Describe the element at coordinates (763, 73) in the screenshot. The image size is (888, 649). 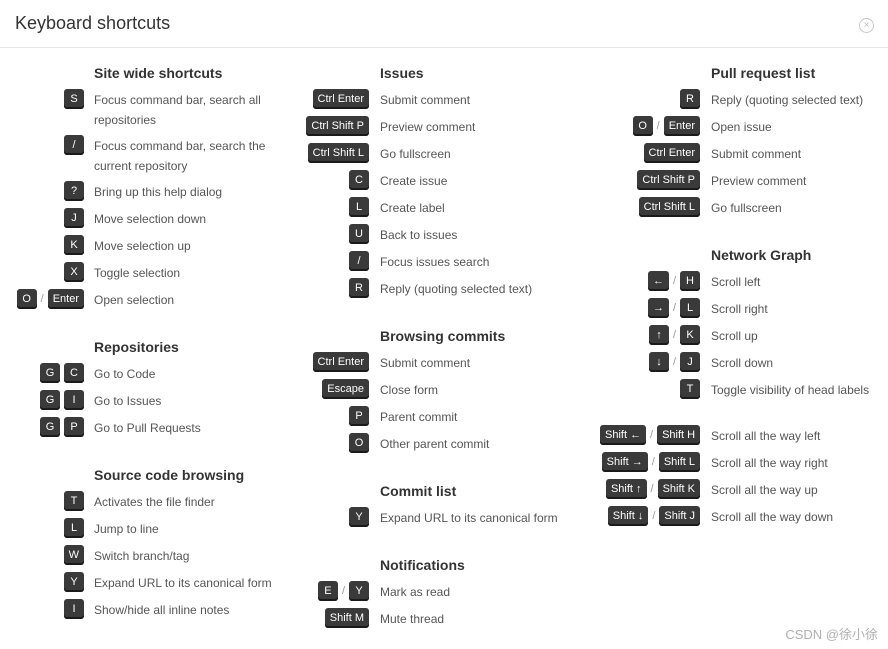
I see `section-title: Pull request list` at that location.